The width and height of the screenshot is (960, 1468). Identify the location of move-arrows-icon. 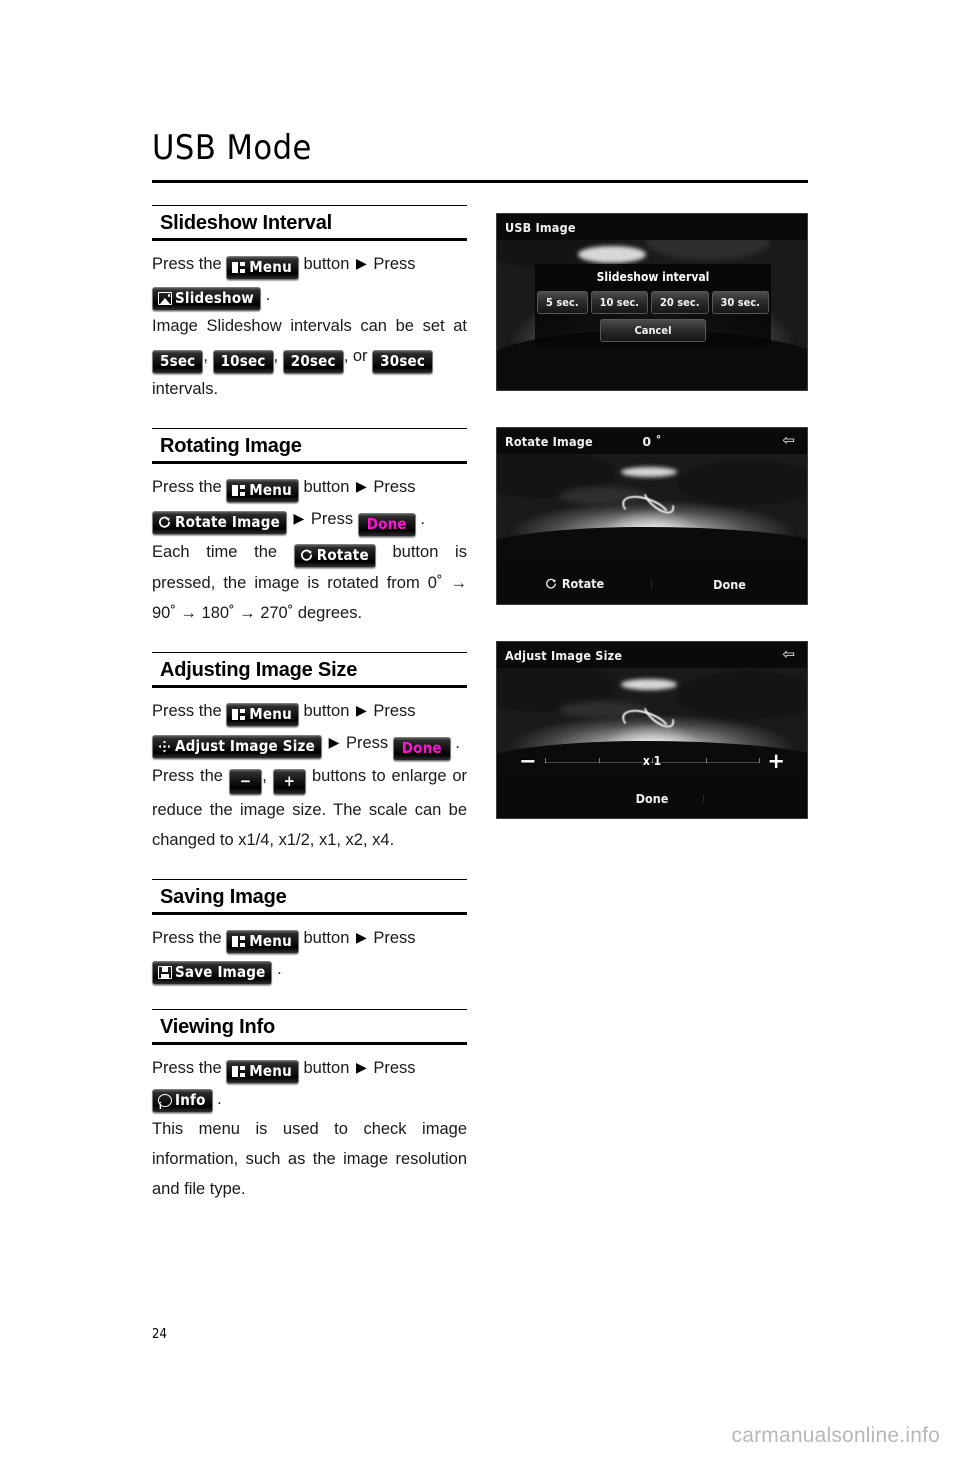
(165, 746).